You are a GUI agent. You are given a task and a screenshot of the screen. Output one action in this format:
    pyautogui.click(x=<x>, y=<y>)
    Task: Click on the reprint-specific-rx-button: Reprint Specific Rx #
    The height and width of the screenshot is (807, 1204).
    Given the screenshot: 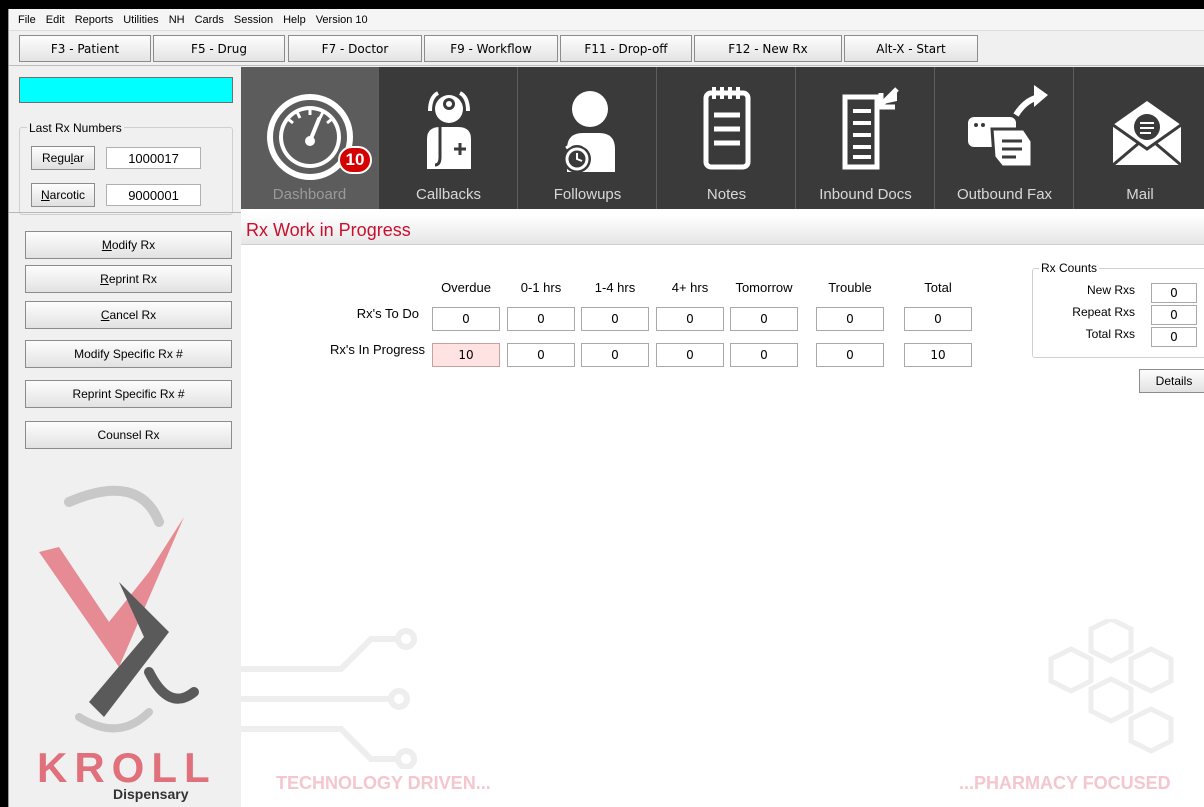 What is the action you would take?
    pyautogui.click(x=128, y=394)
    